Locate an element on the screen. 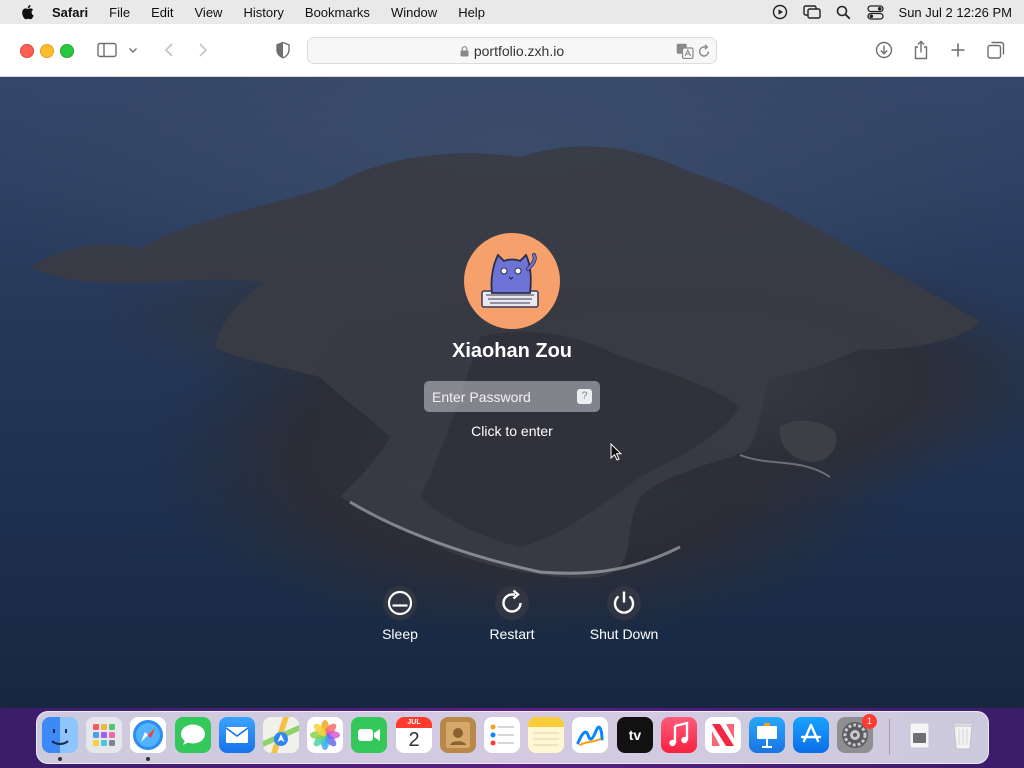 This screenshot has height=768, width=1024. news-icon is located at coordinates (723, 735).